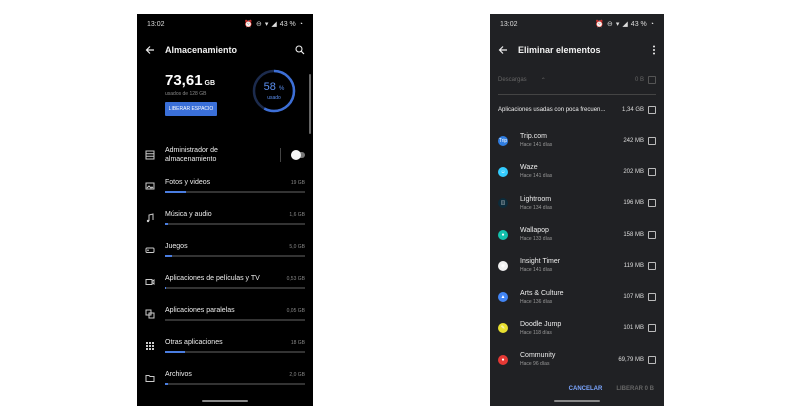 The height and width of the screenshot is (420, 800). I want to click on app-name: Lightroom, so click(536, 199).